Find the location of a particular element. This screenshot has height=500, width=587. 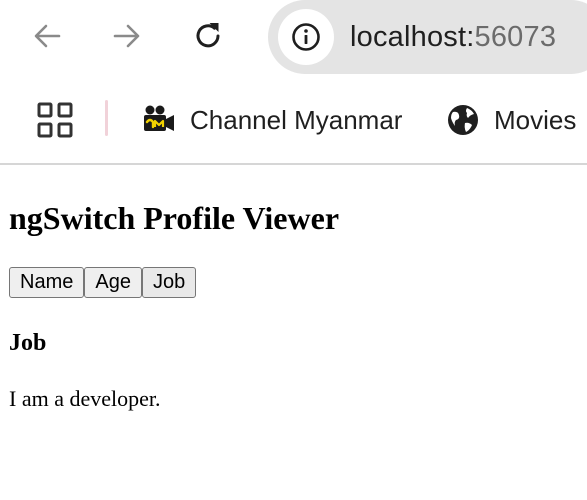

reload-icon is located at coordinates (208, 35).